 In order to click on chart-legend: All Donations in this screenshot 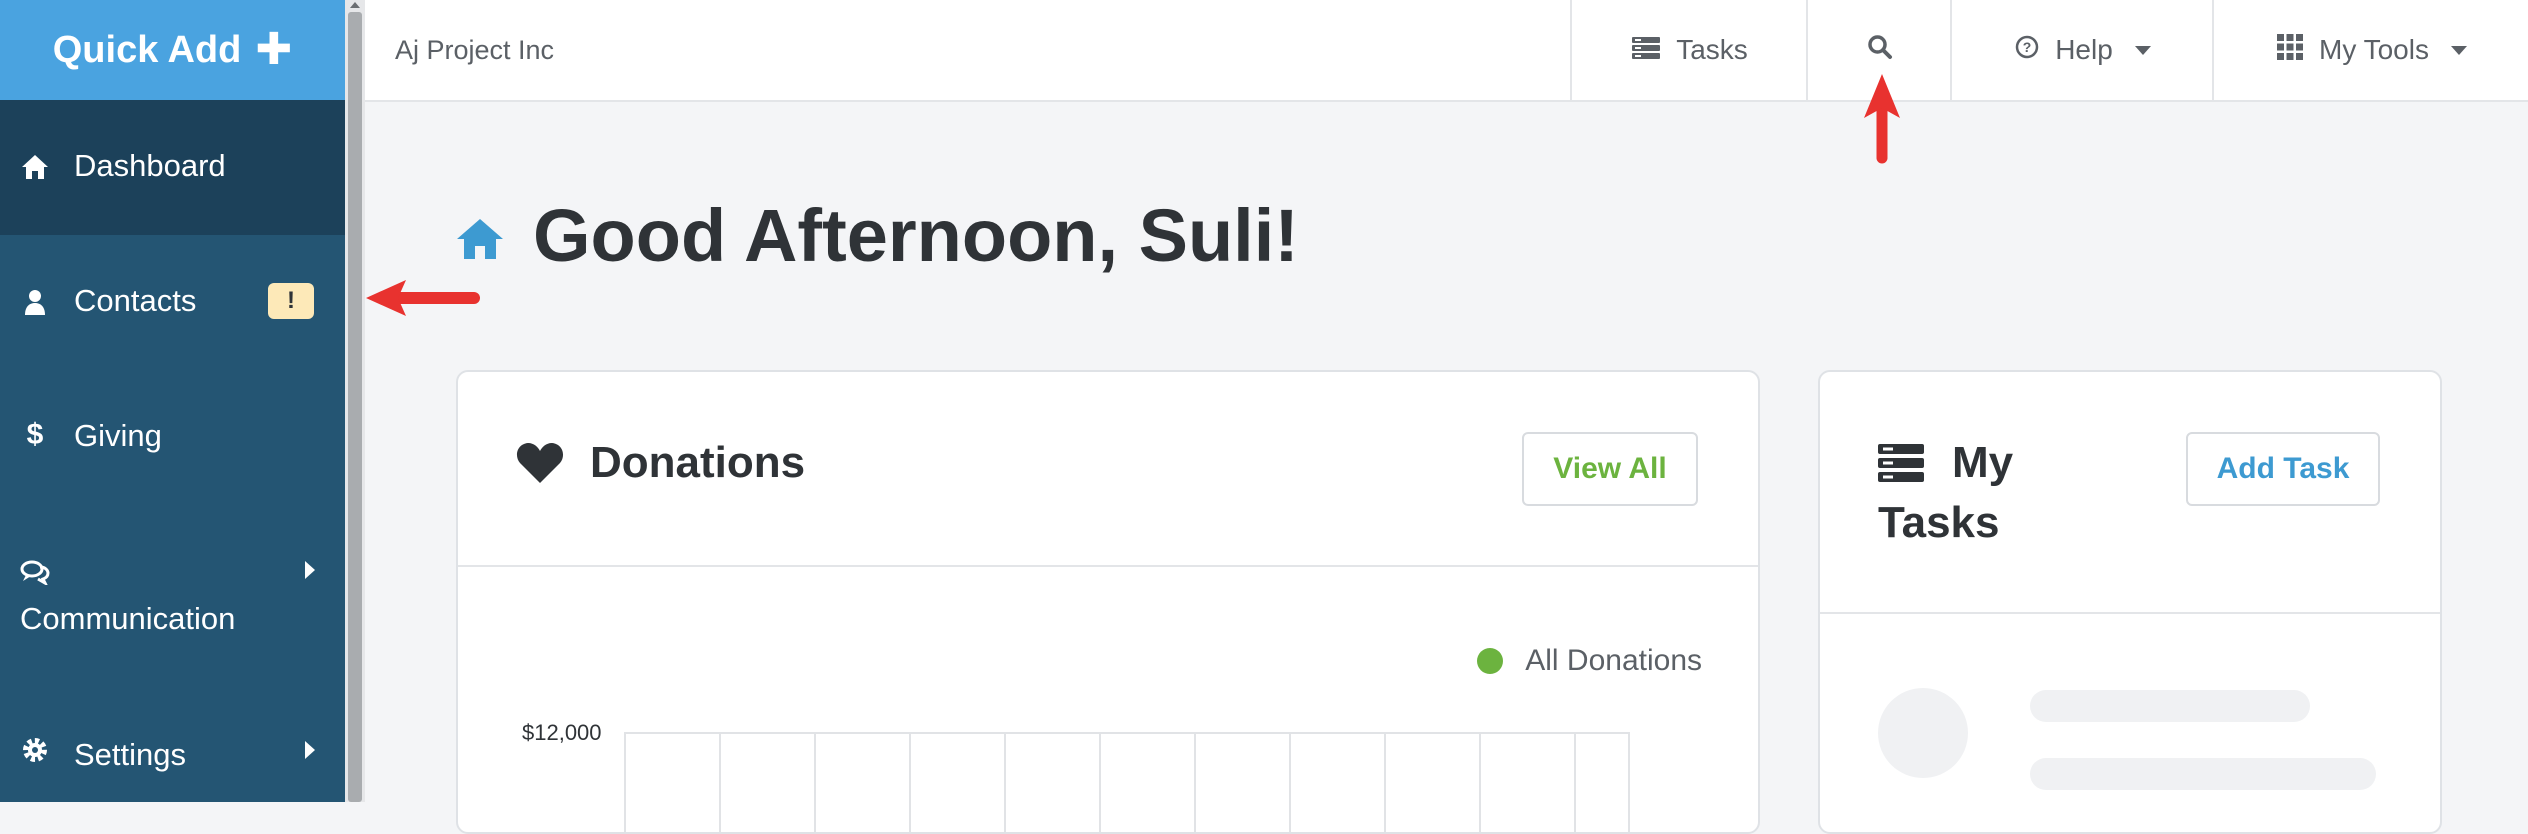, I will do `click(1589, 661)`.